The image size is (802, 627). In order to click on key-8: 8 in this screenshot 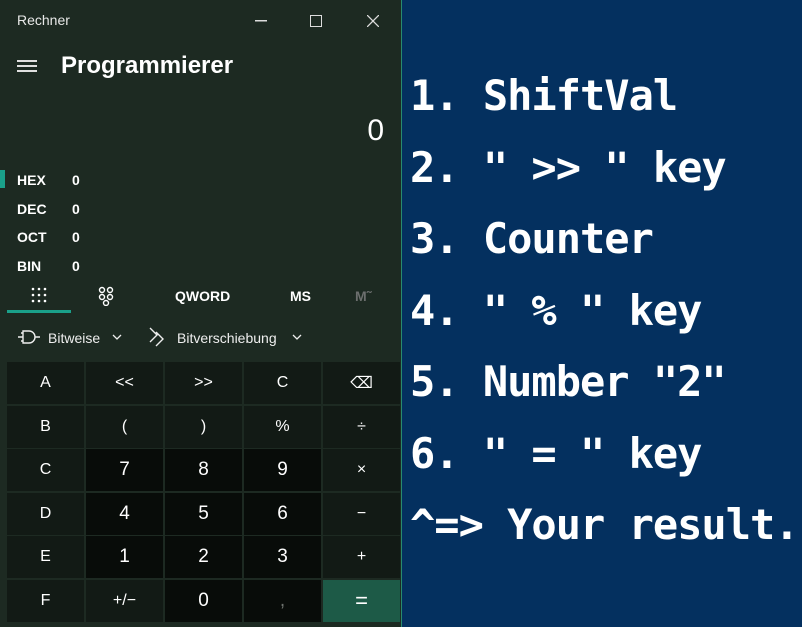, I will do `click(203, 470)`.